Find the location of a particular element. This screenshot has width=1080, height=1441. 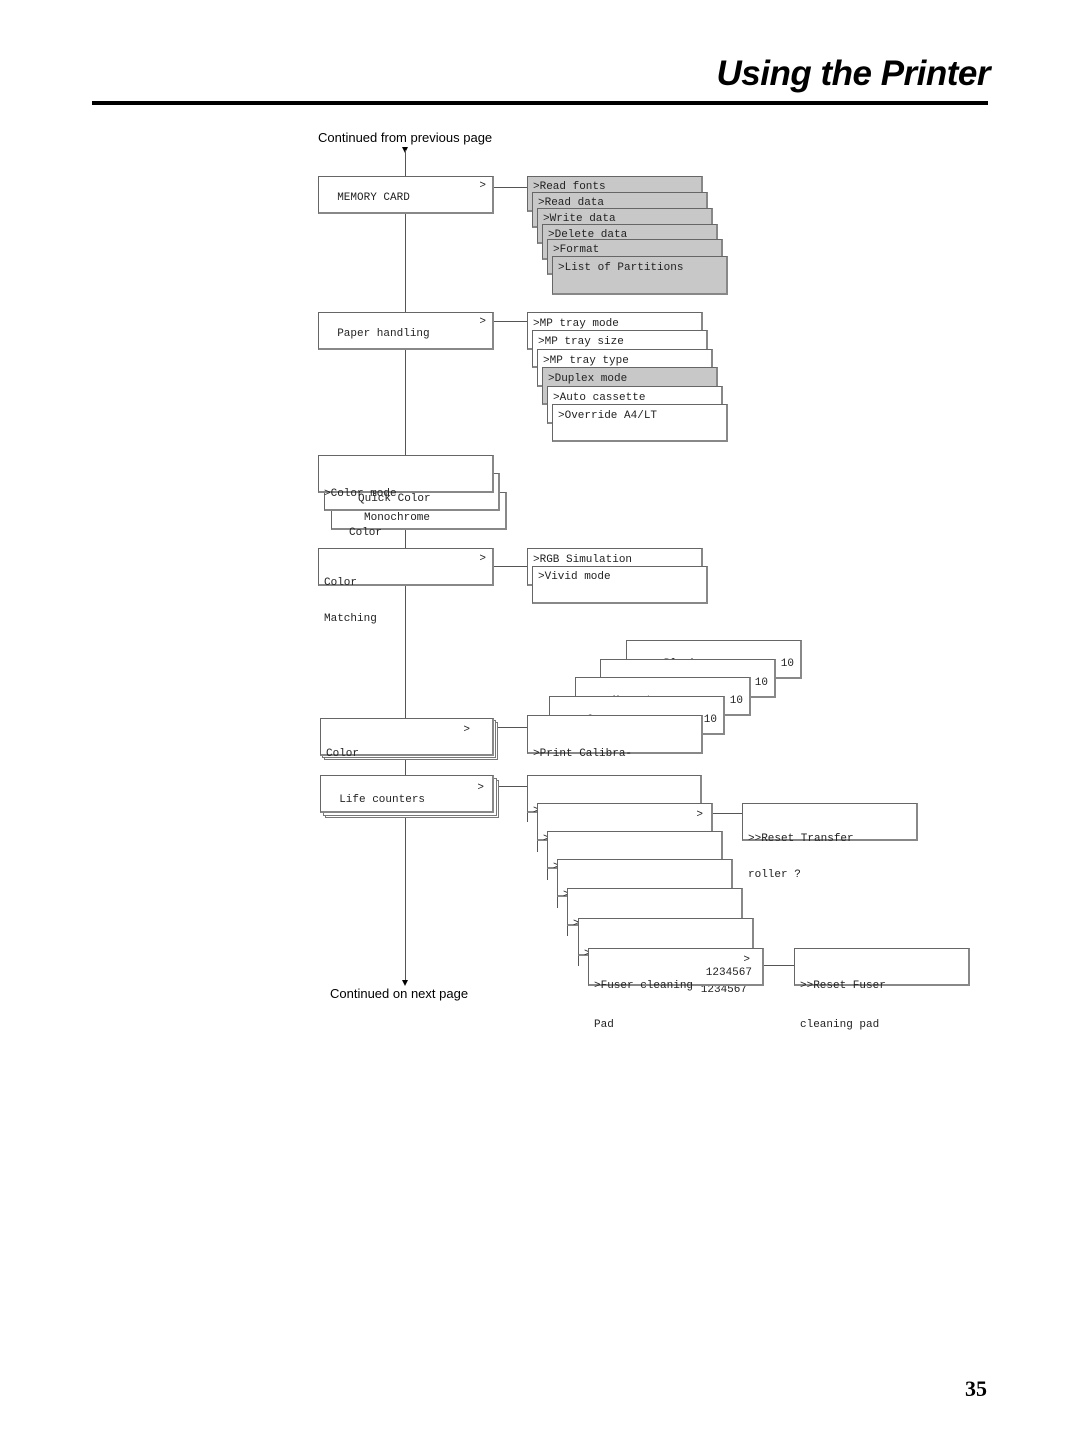

counter-item: >Fuser cleaning Pad > 1234567 is located at coordinates (676, 989).